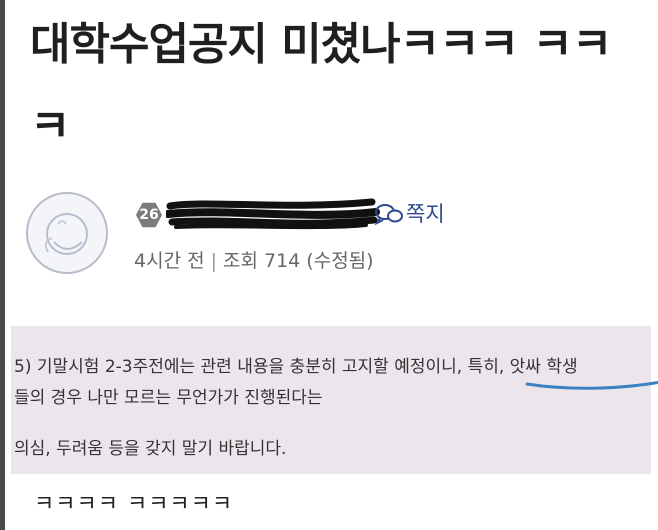 This screenshot has height=530, width=658. Describe the element at coordinates (425, 213) in the screenshot. I see `note-link: 쪽지` at that location.